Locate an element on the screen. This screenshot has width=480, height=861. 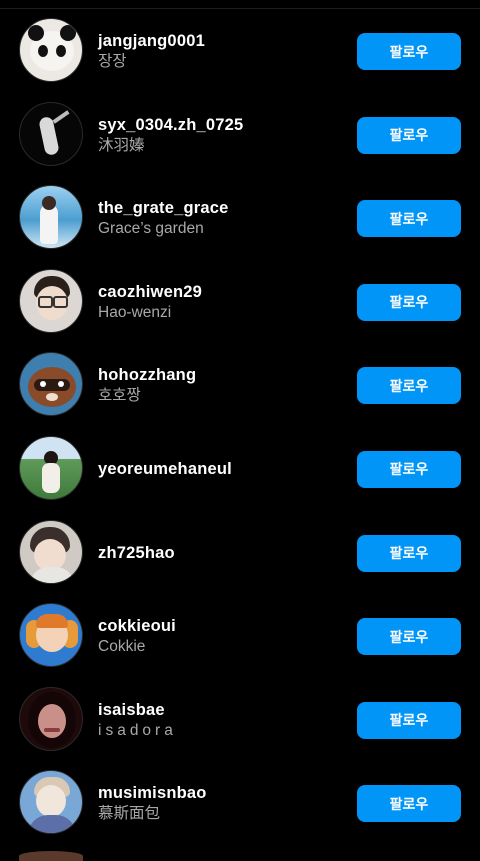
full-name: Hao-wenzi is located at coordinates (135, 312).